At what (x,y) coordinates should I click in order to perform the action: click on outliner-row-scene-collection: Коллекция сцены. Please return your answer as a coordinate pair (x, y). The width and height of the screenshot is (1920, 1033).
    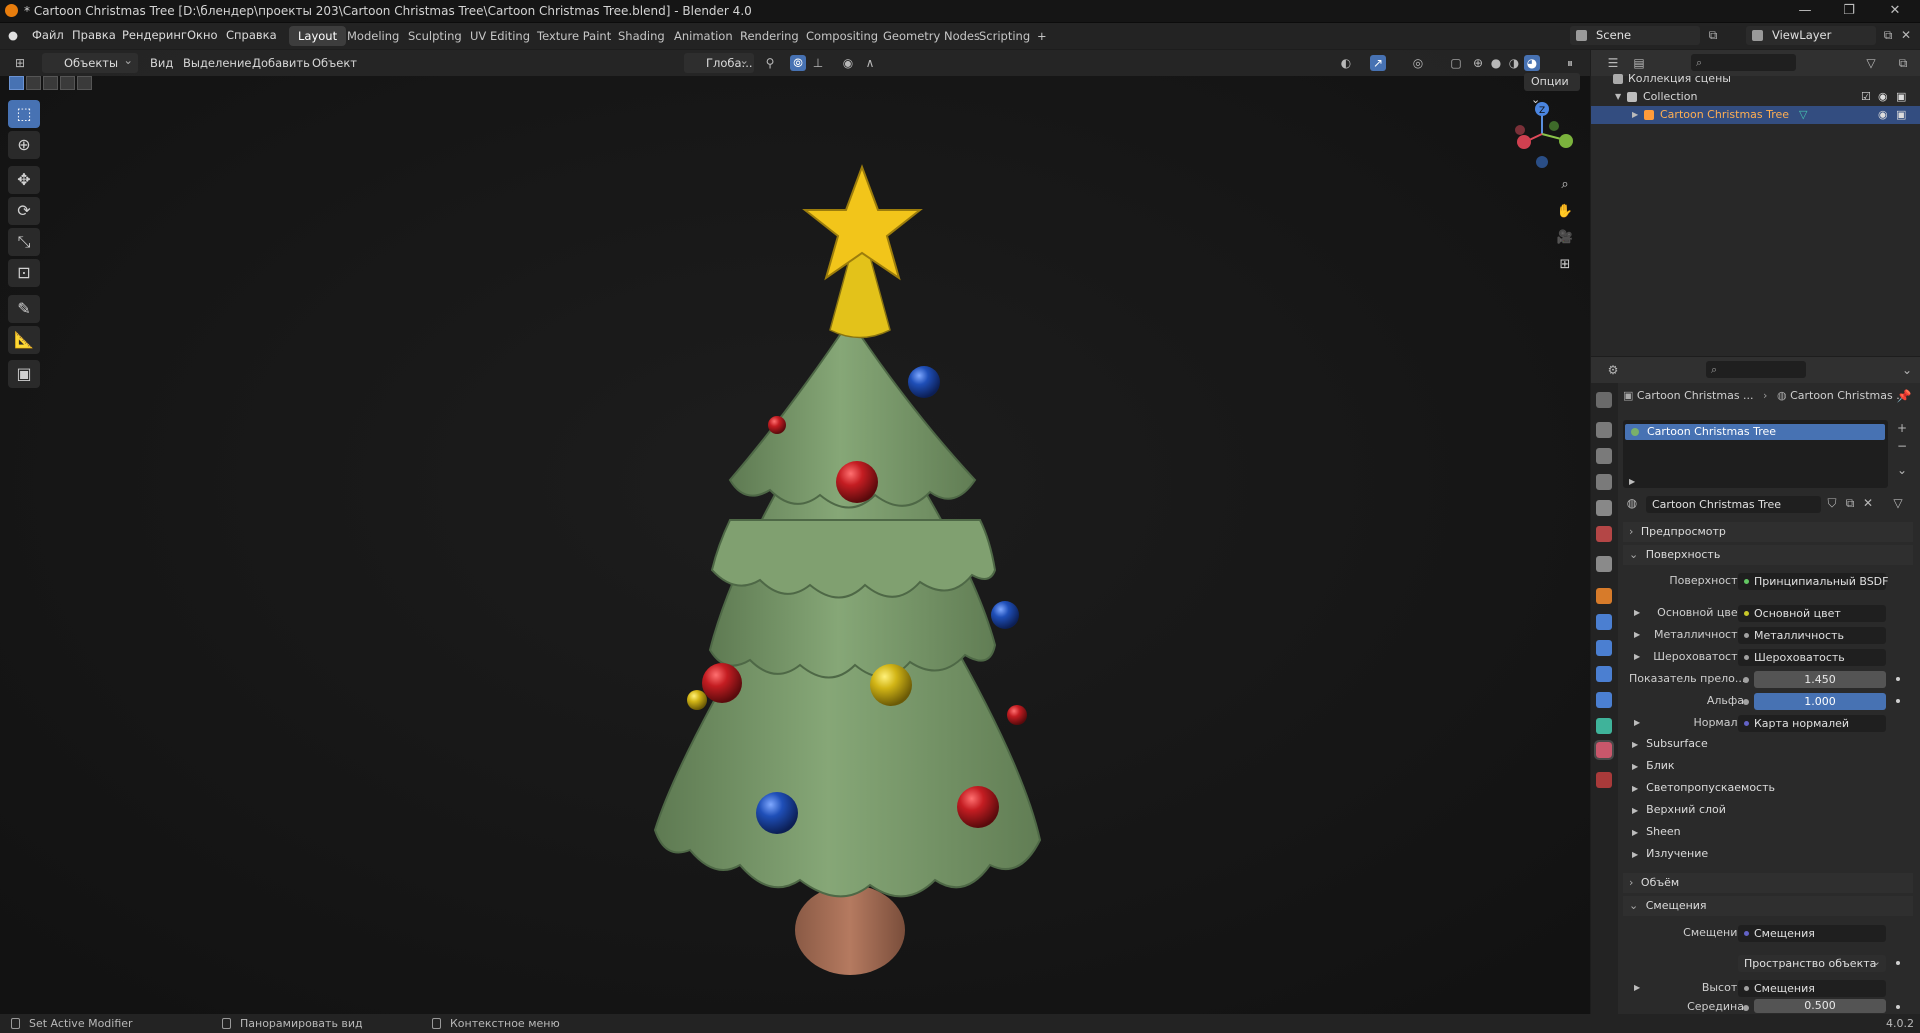
    Looking at the image, I should click on (1755, 79).